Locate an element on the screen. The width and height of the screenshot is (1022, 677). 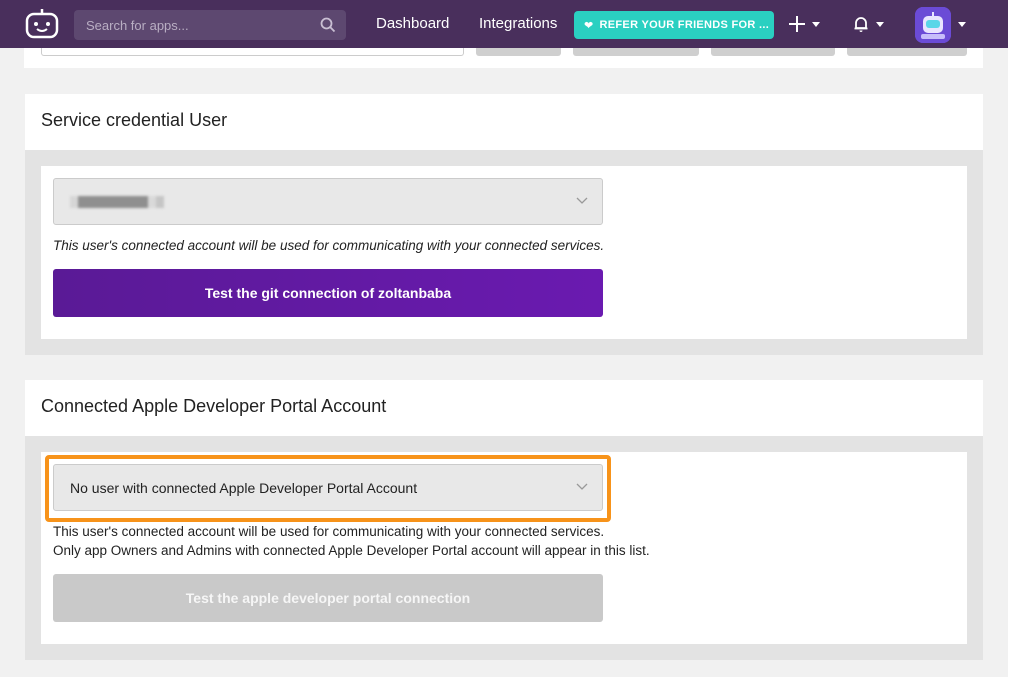
bell-icon is located at coordinates (861, 24).